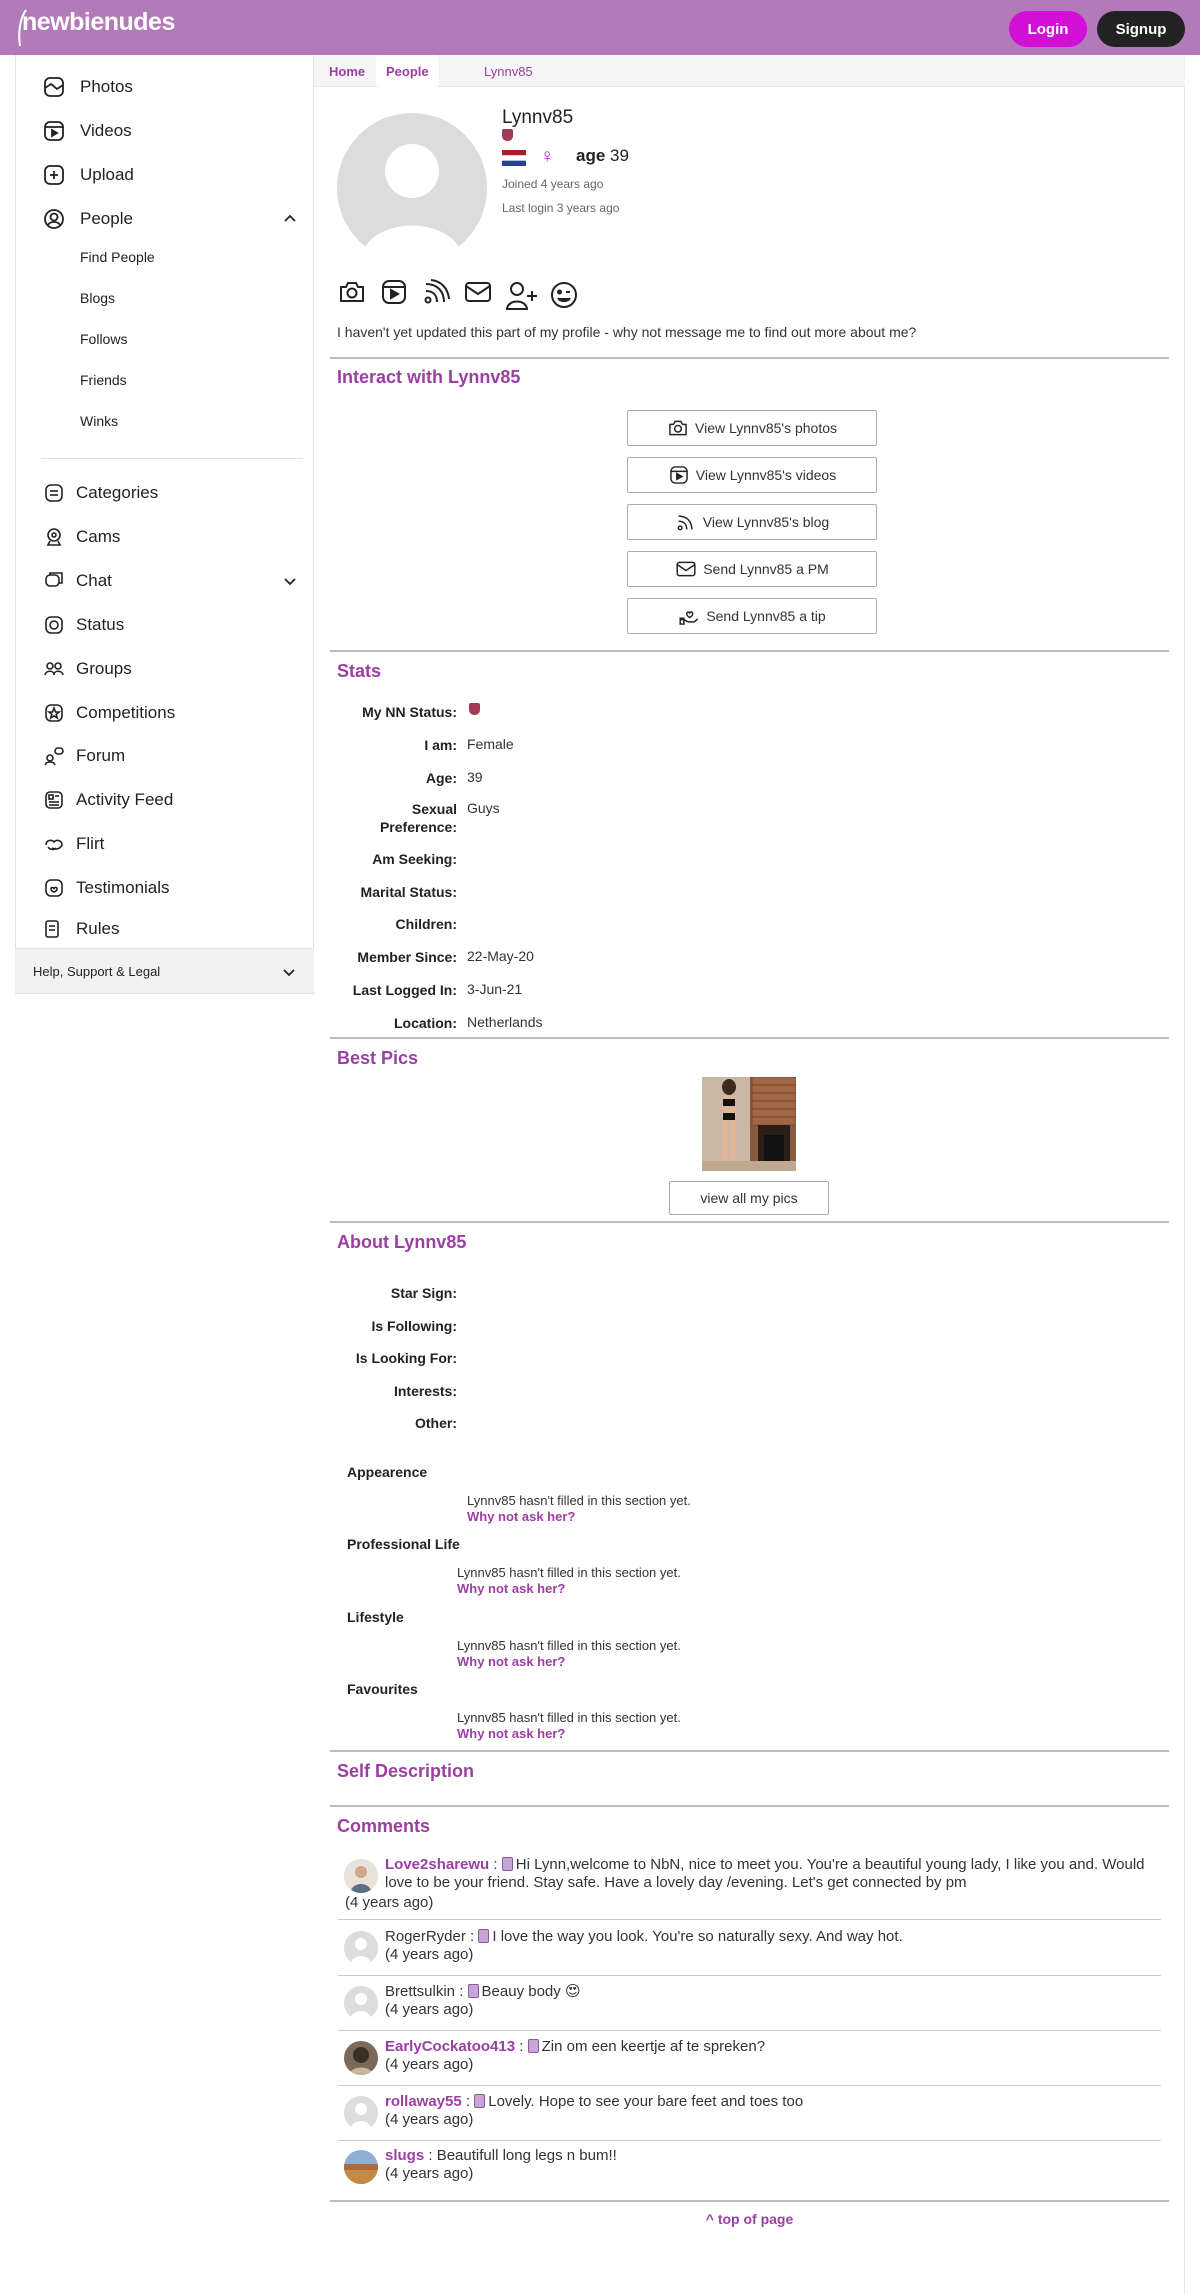 The image size is (1200, 2294). I want to click on comment-body: Beauy body 😍, so click(531, 1991).